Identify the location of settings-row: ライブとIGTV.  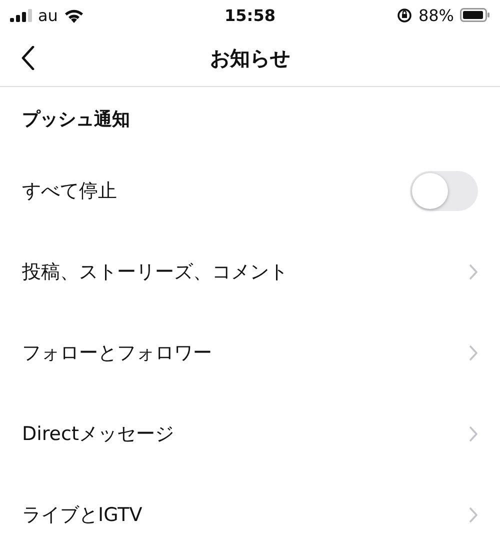
(250, 514).